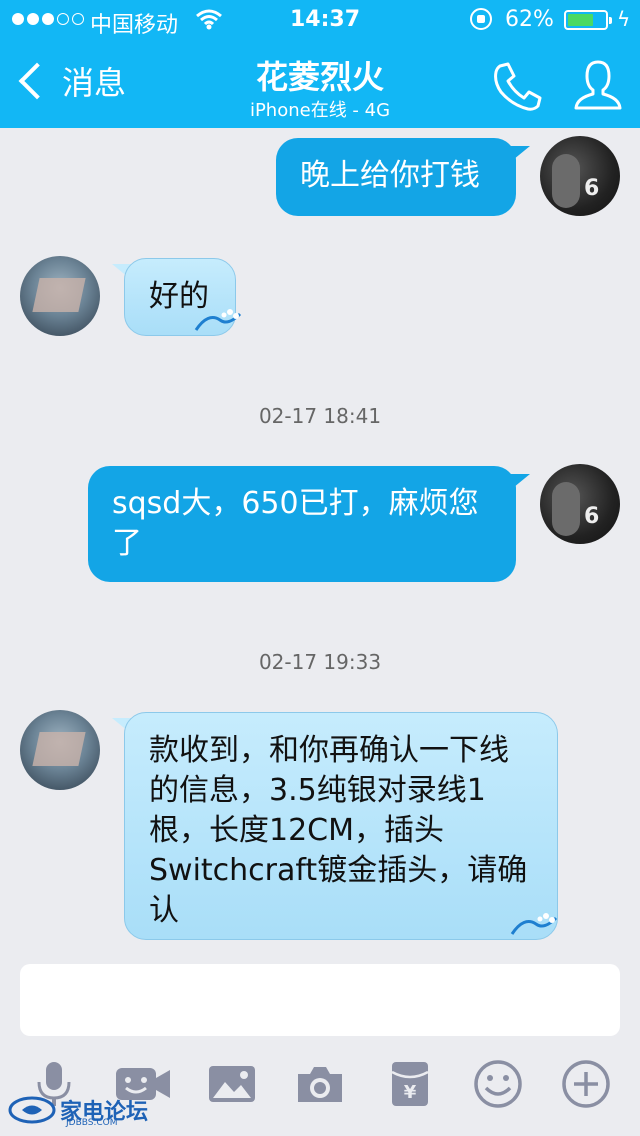 The width and height of the screenshot is (640, 1136). I want to click on jdbbs-logo-icon, so click(32, 1110).